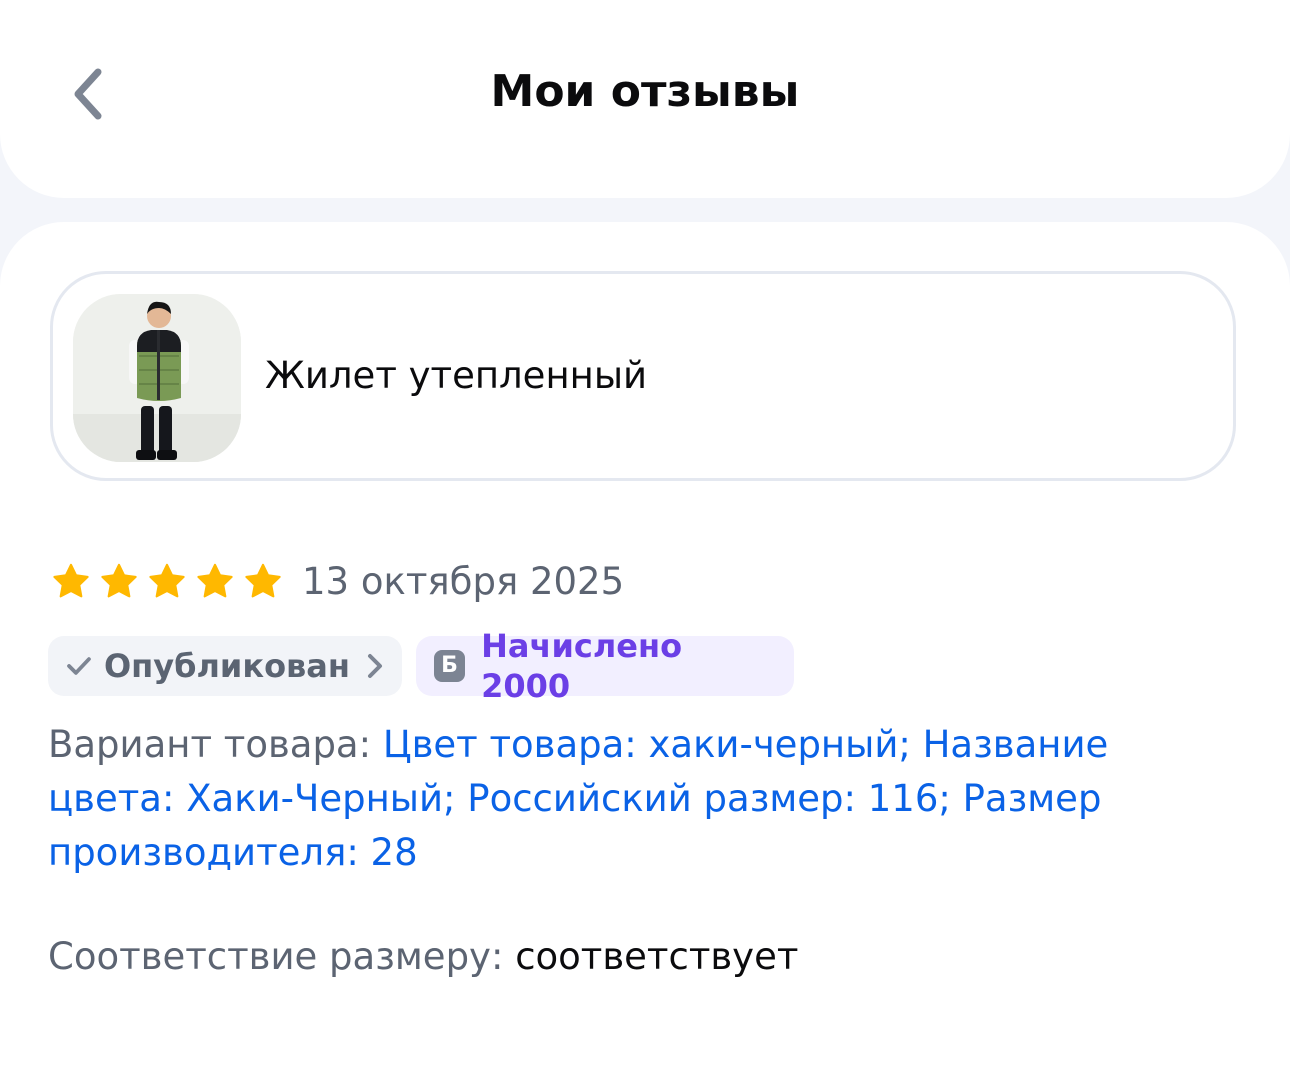 The image size is (1290, 1082). Describe the element at coordinates (463, 581) in the screenshot. I see `review-date: 13 октября 2025` at that location.